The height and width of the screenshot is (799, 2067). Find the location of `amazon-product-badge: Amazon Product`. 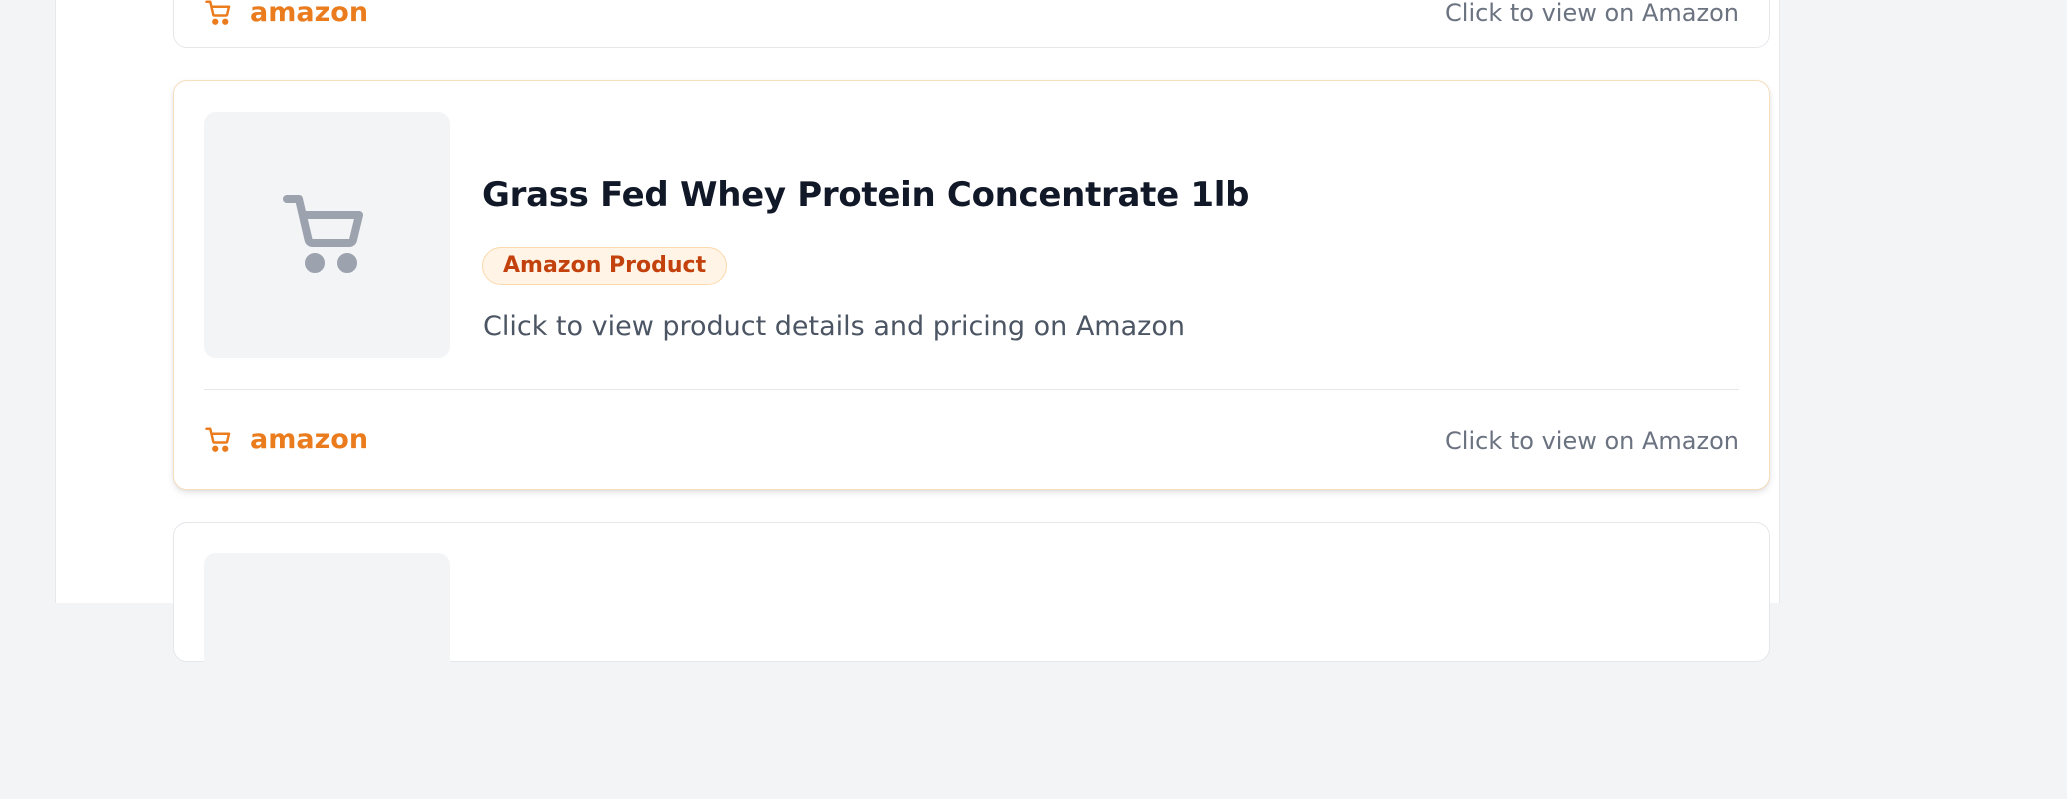

amazon-product-badge: Amazon Product is located at coordinates (605, 266).